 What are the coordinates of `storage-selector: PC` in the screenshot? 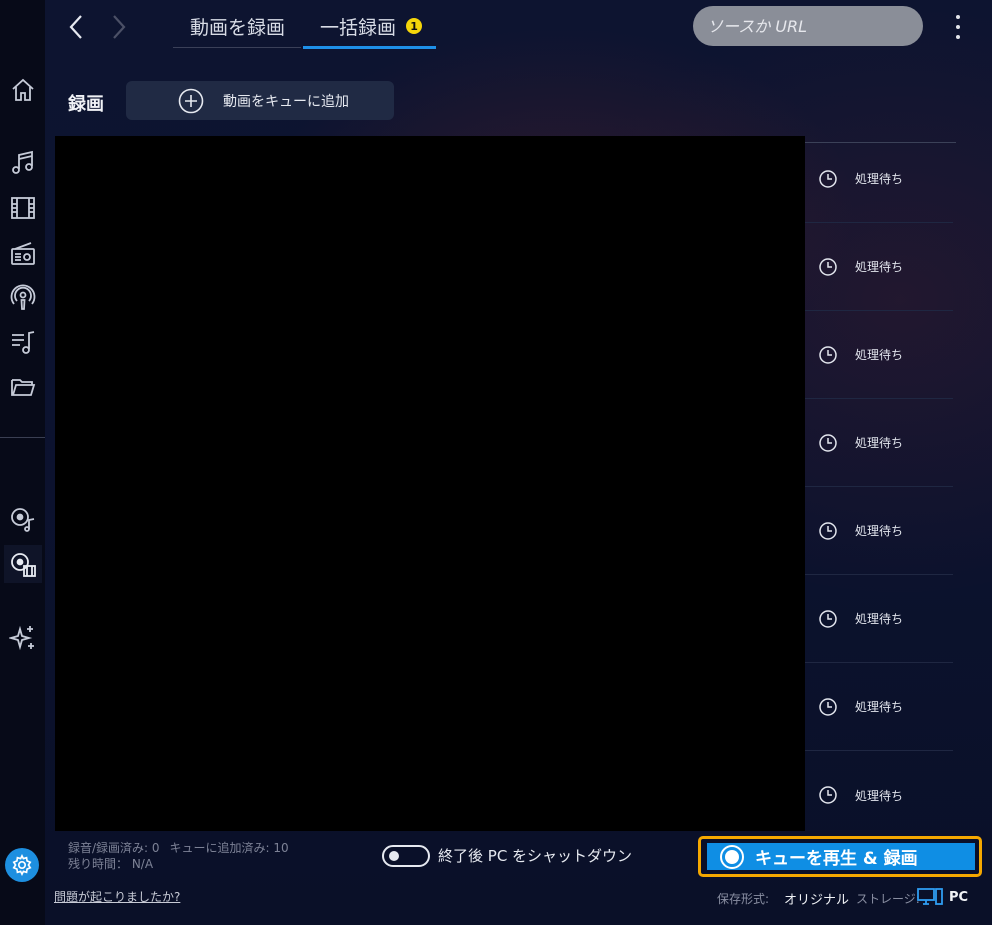 It's located at (958, 897).